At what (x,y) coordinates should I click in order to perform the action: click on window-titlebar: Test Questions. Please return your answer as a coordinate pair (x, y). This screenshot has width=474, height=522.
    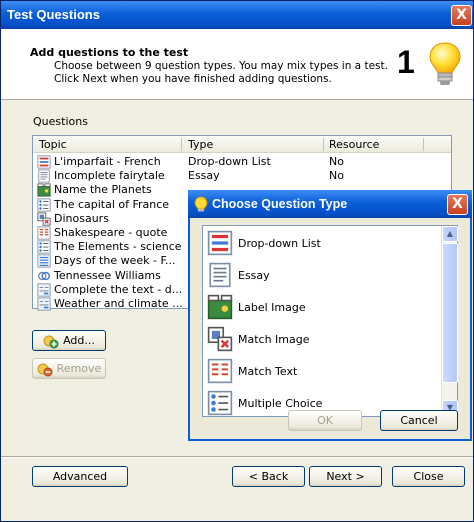
    Looking at the image, I should click on (237, 15).